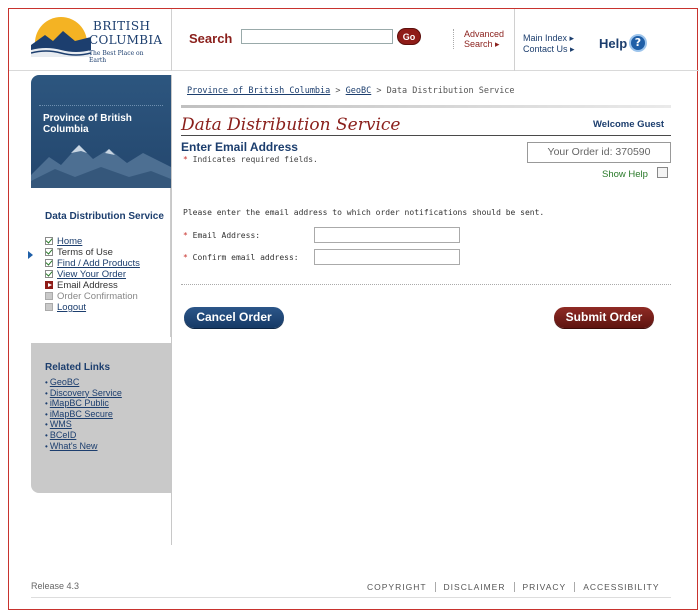 This screenshot has height=611, width=699. What do you see at coordinates (83, 435) in the screenshot?
I see `related-link-bceid: BCeID` at bounding box center [83, 435].